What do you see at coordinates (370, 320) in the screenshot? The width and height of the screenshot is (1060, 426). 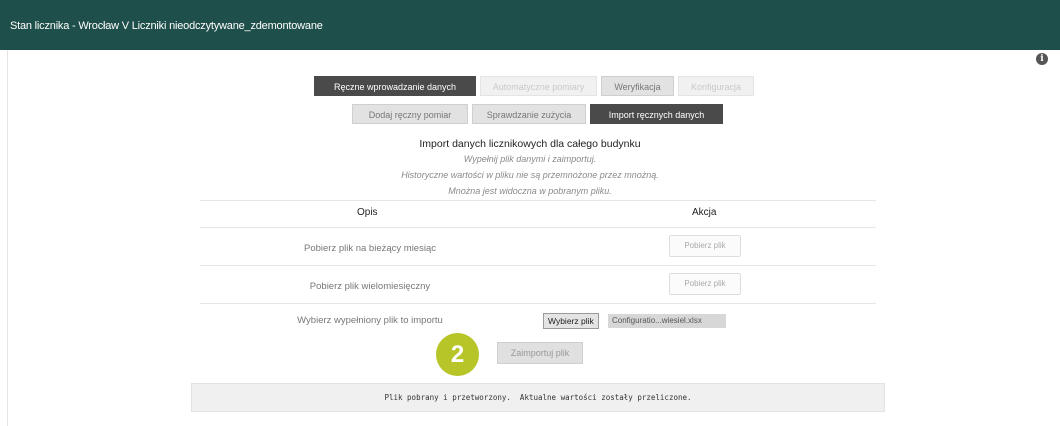 I see `row-label-choose-file: Wybierz wypełniony plik to importu` at bounding box center [370, 320].